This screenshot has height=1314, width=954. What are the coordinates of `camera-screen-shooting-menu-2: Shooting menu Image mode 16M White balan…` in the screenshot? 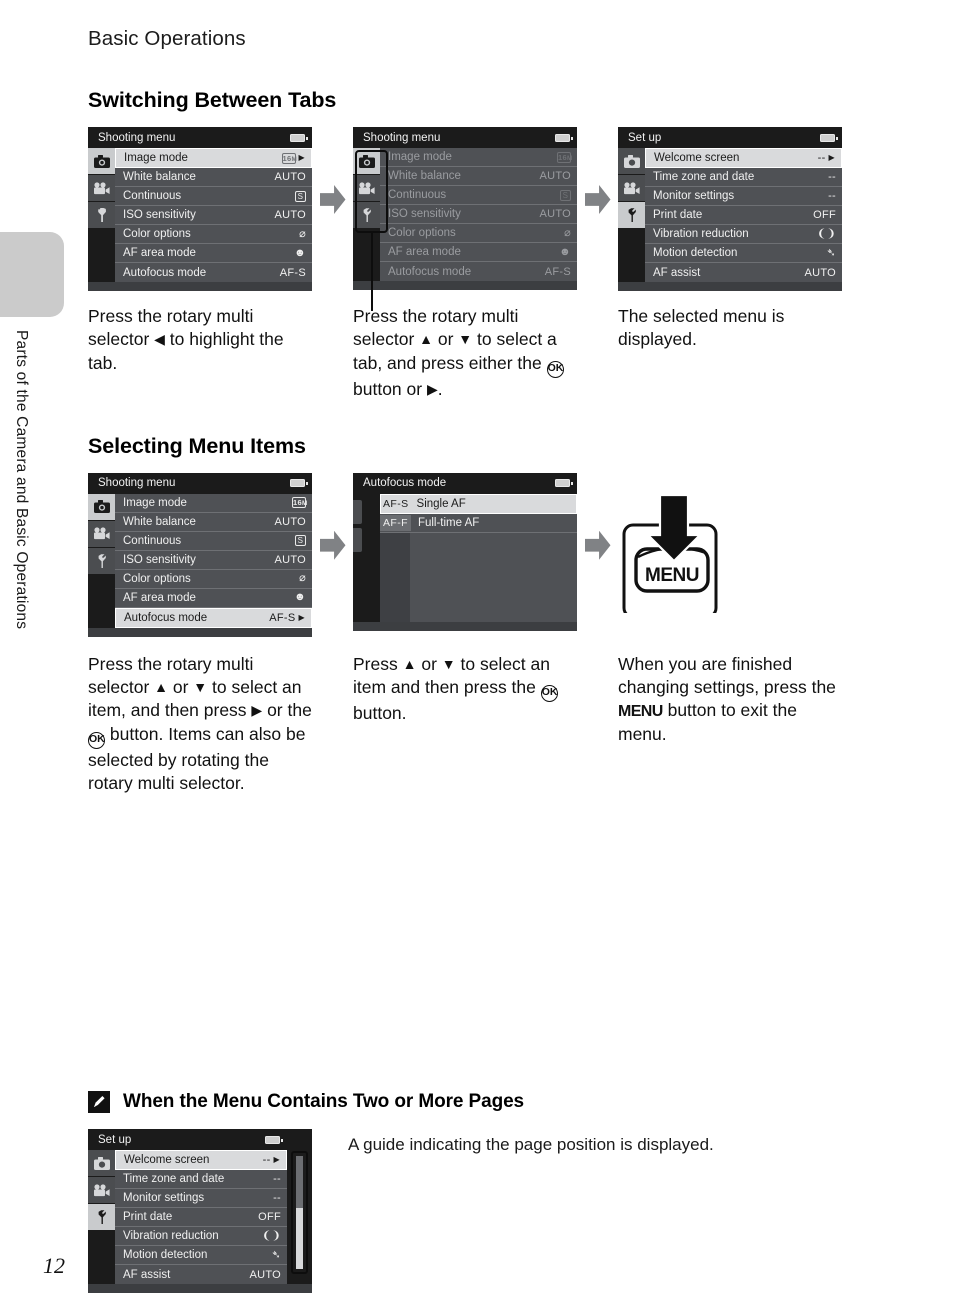 It's located at (465, 219).